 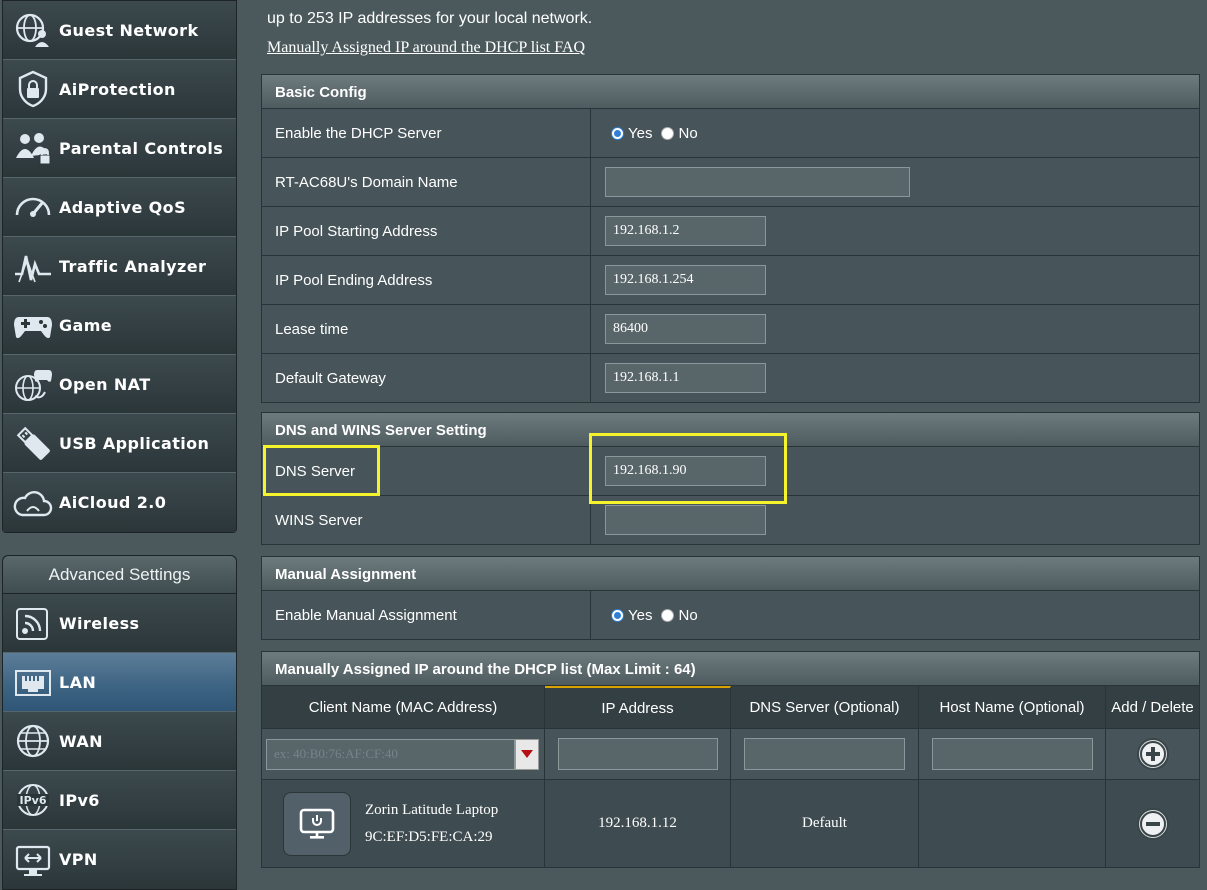 I want to click on column-header: IP Address, so click(x=638, y=707).